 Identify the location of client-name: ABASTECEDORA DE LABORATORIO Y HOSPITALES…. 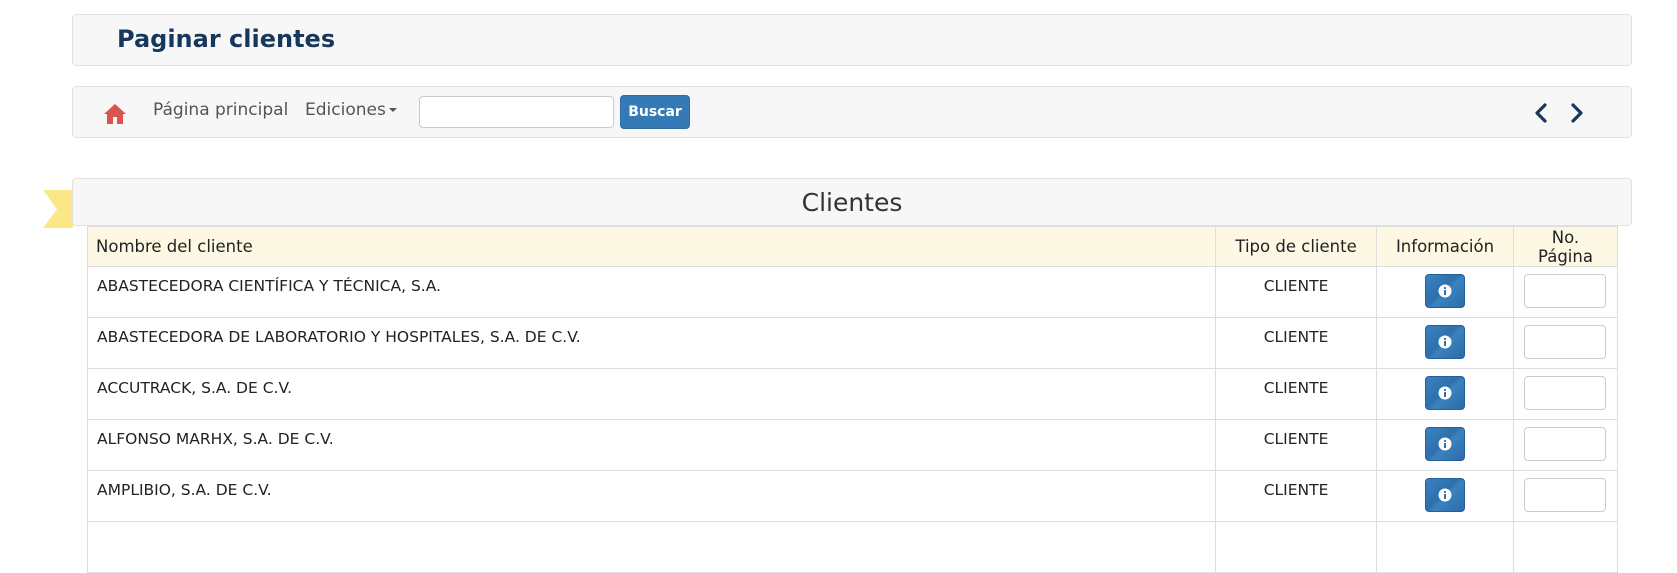
(651, 343).